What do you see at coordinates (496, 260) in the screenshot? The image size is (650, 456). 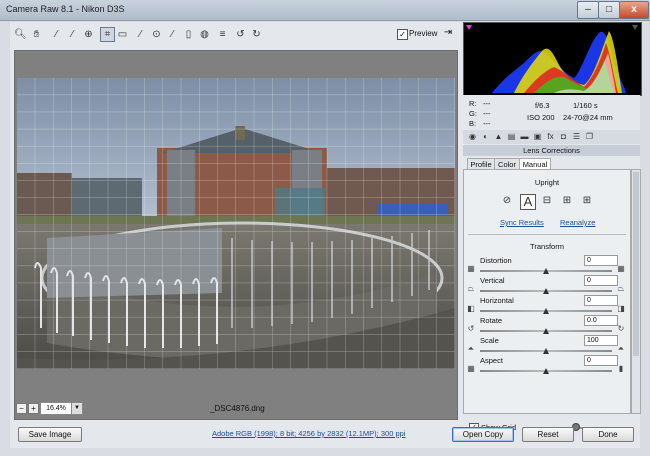 I see `distortion-label: Distortion` at bounding box center [496, 260].